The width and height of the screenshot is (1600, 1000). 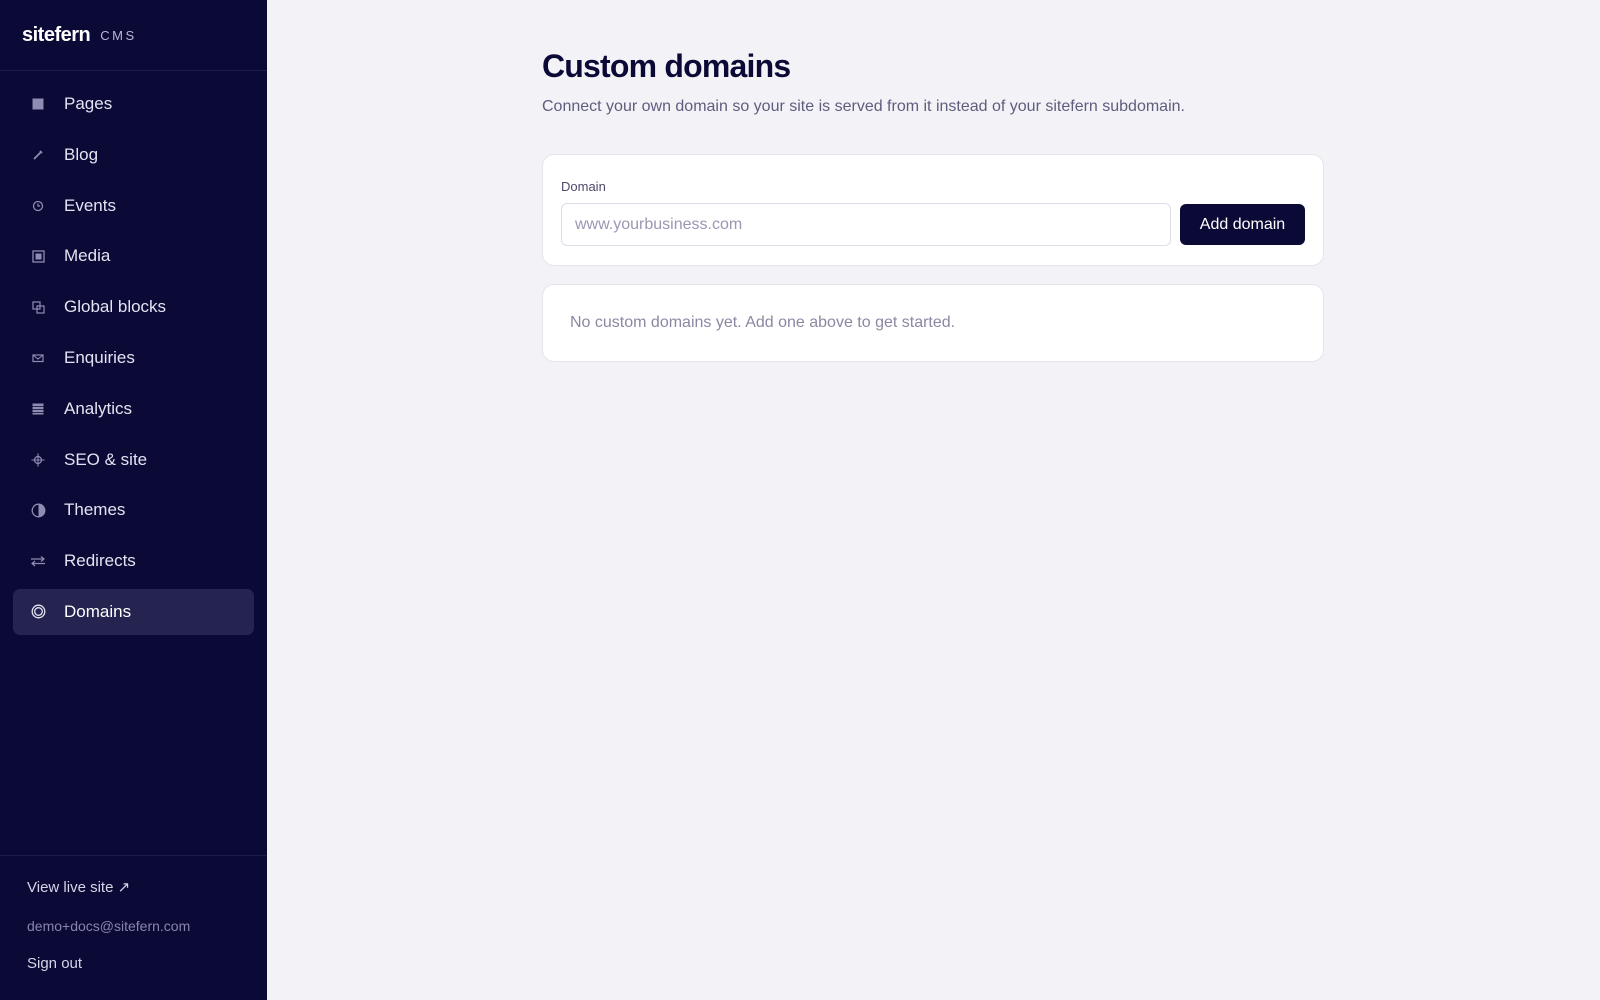 What do you see at coordinates (133, 510) in the screenshot?
I see `sidebar-item-themes: Themes` at bounding box center [133, 510].